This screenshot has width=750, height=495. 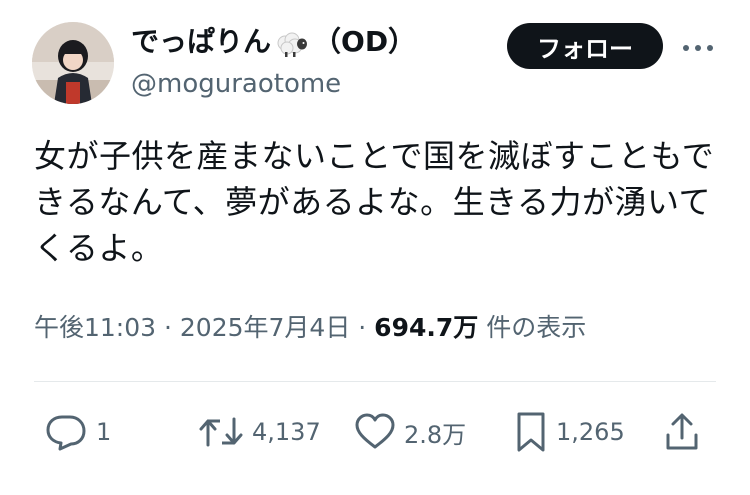 I want to click on tweet-date: 2025年7月4日, so click(x=265, y=327).